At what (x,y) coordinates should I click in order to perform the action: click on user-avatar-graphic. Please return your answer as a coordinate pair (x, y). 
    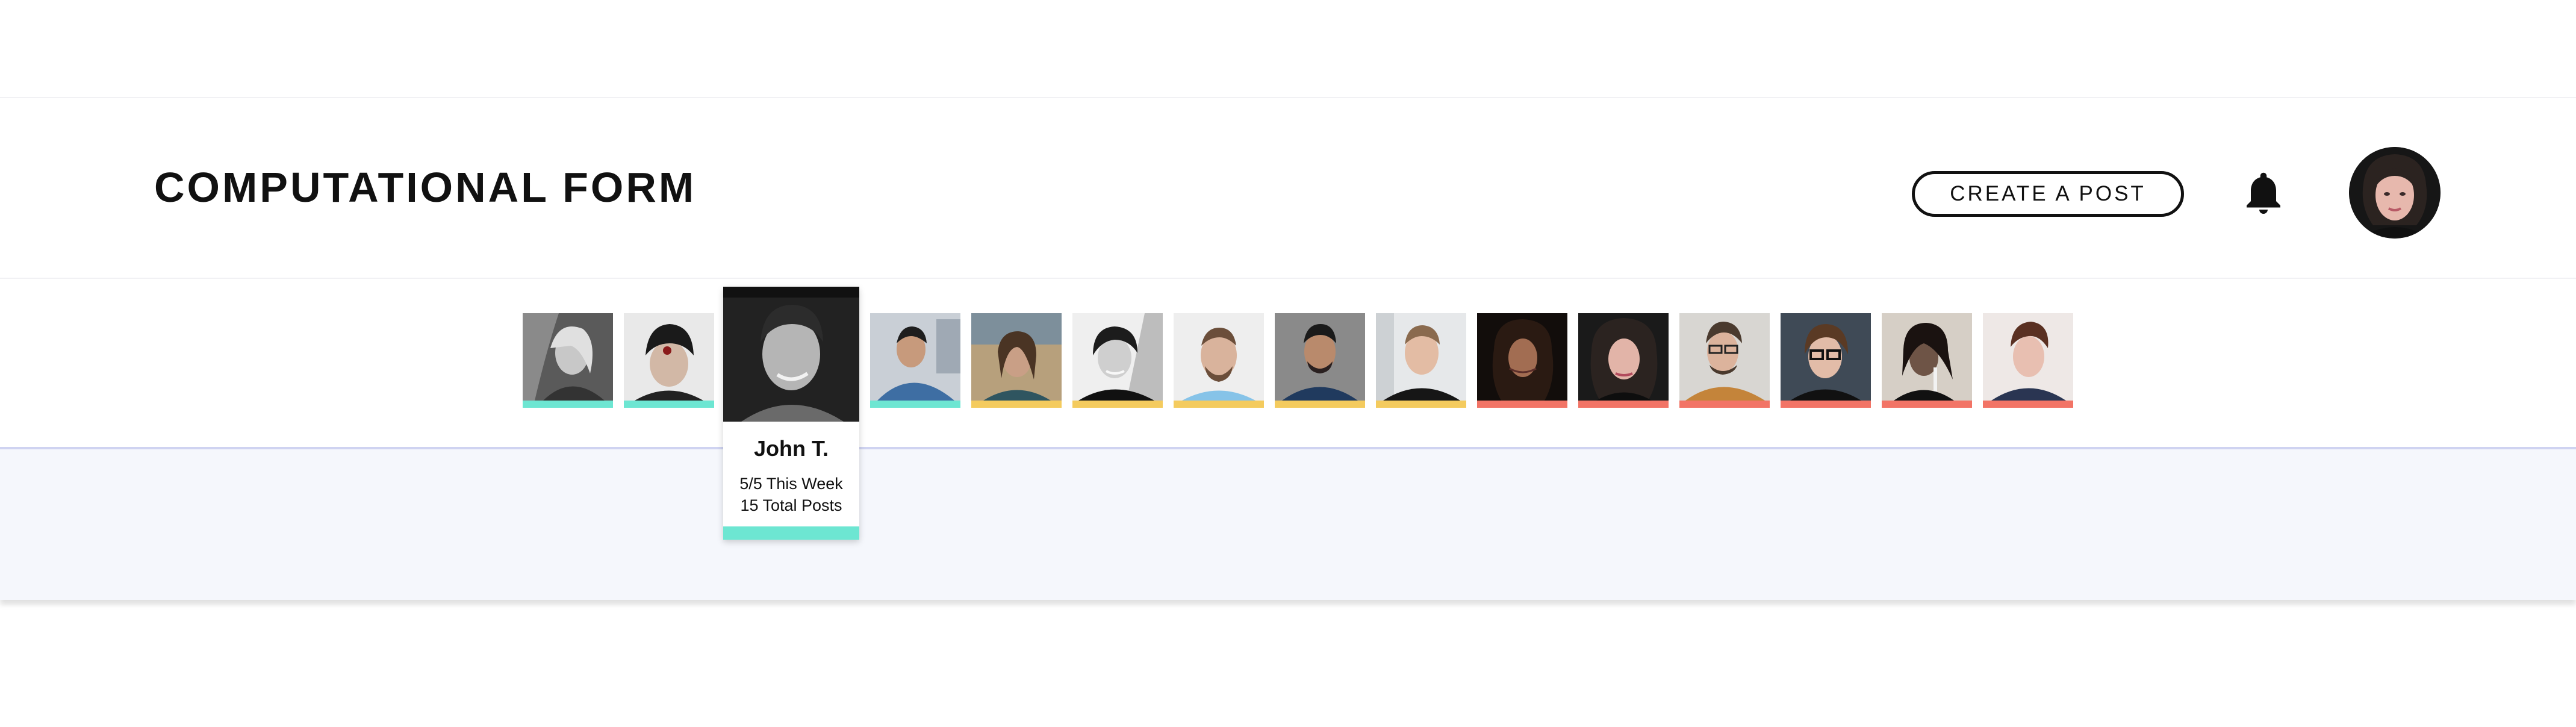
    Looking at the image, I should click on (2395, 193).